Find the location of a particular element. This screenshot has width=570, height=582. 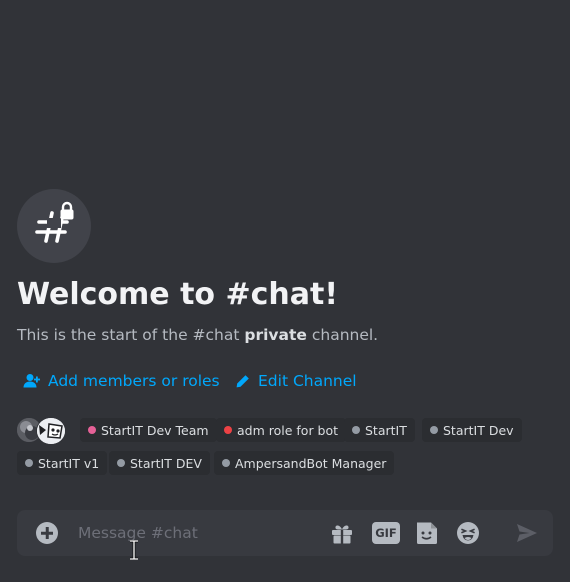

add-members-button: Add members or roles is located at coordinates (121, 381).